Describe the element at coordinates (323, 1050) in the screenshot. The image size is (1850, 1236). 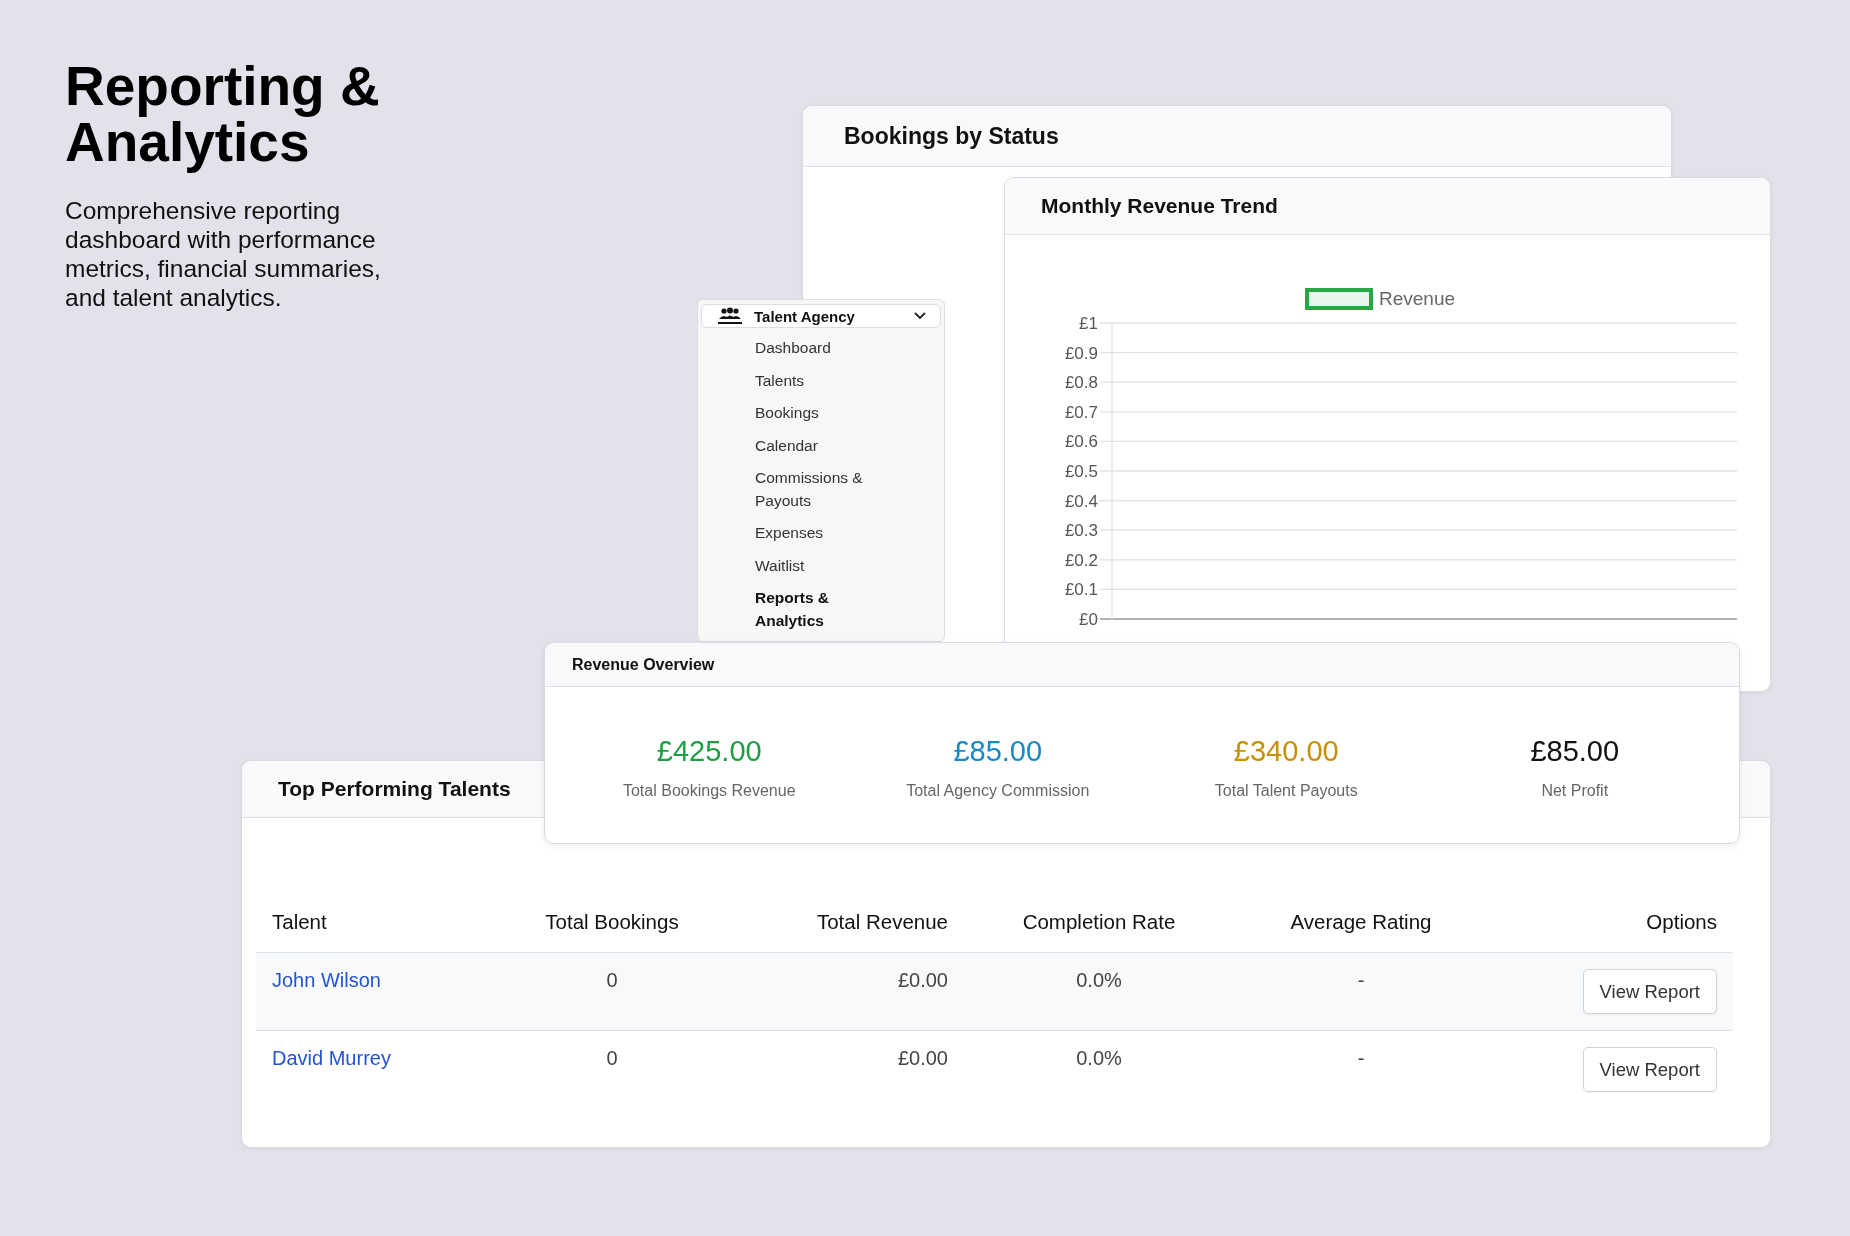
I see `talent-link: David Murrey` at that location.